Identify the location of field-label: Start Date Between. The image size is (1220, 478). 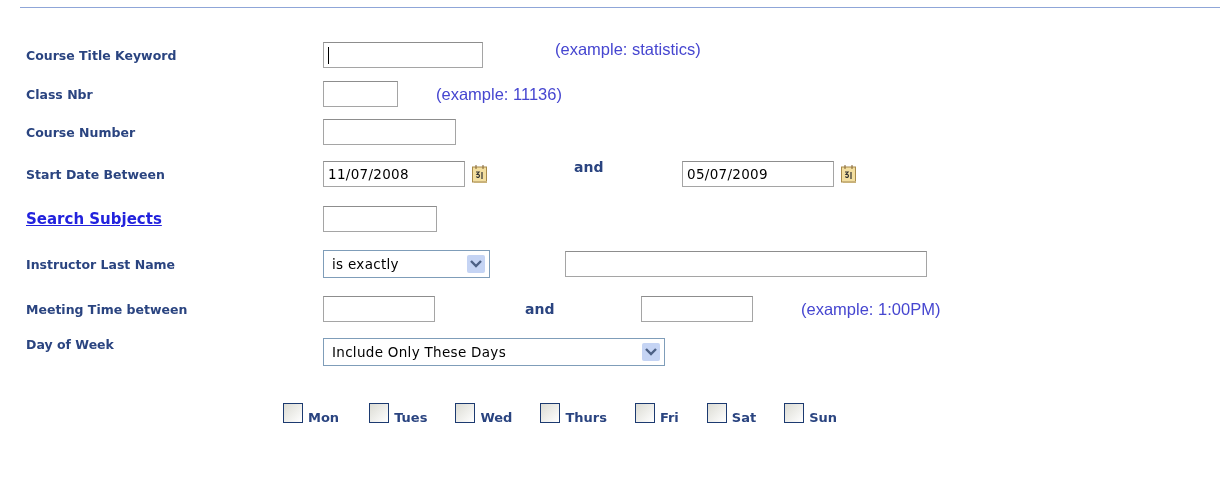
(96, 174).